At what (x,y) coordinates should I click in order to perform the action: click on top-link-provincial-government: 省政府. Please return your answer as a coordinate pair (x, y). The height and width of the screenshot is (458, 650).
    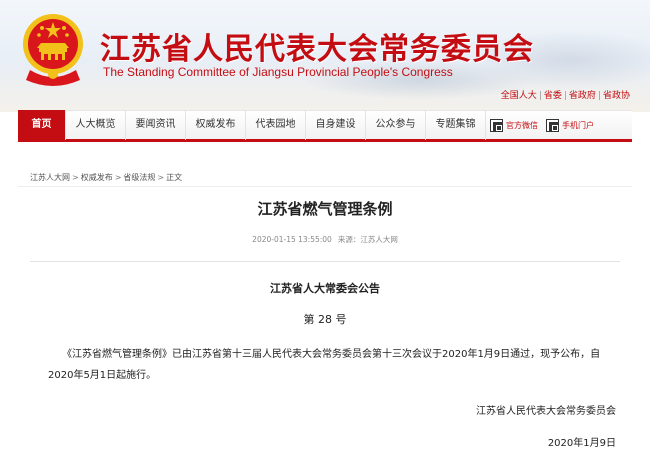
    Looking at the image, I should click on (582, 96).